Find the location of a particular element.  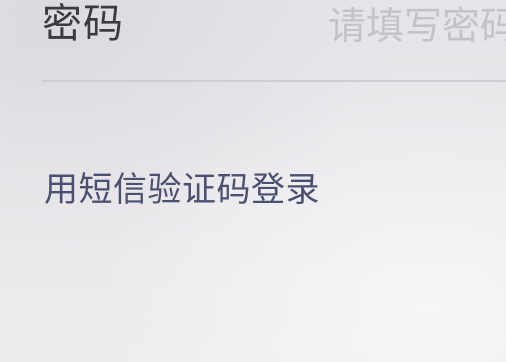

password-input is located at coordinates (417, 26).